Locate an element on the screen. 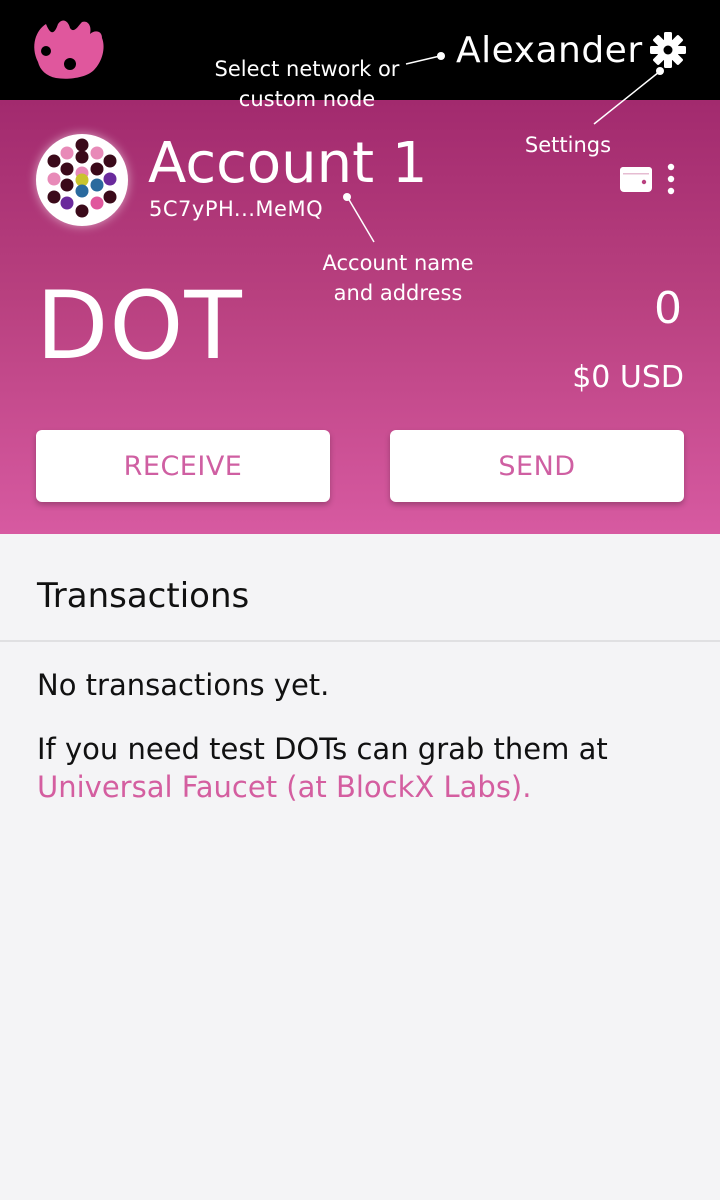 Image resolution: width=720 pixels, height=1200 pixels. send-button: SEND is located at coordinates (537, 466).